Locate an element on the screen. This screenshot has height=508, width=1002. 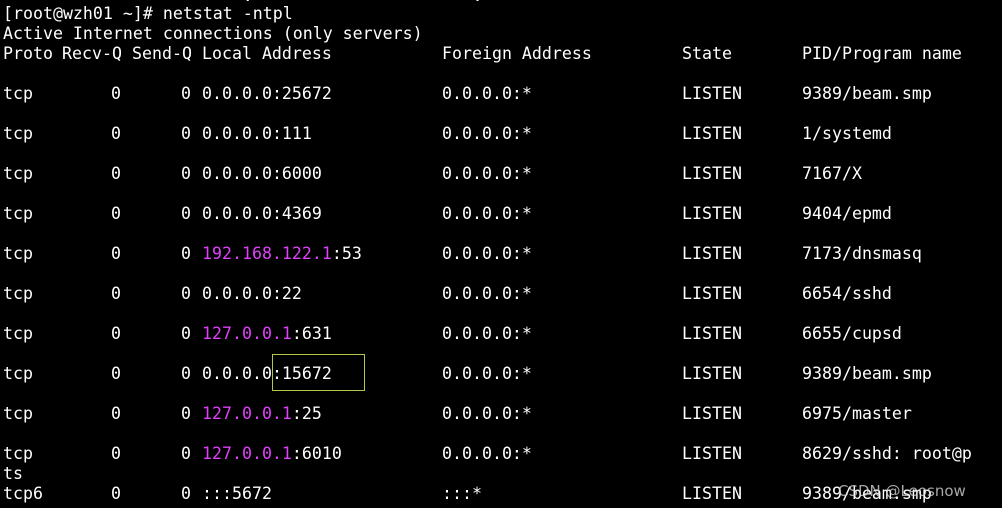
row-local-address: 0.0.0.0:111 is located at coordinates (257, 134).